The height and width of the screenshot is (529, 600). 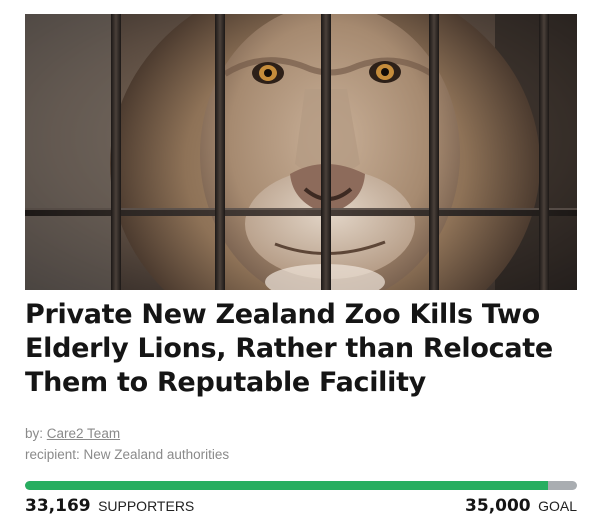 I want to click on supporters-count-group: 33,169 SUPPORTERS, so click(x=109, y=506).